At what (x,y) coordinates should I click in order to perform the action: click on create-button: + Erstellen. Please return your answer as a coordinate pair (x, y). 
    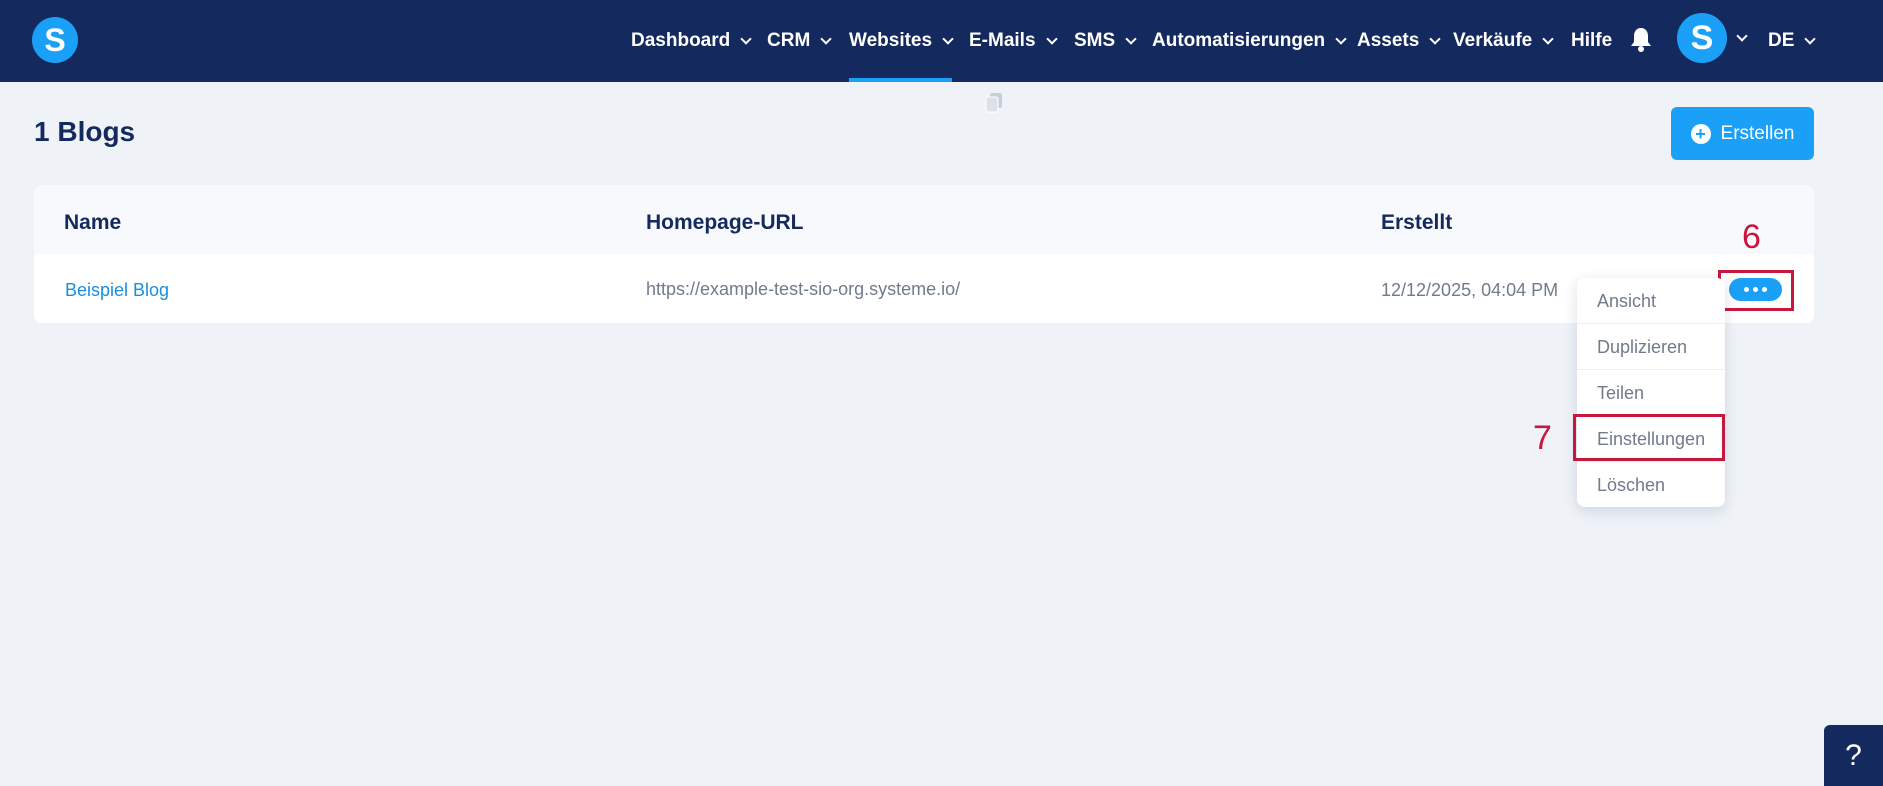
    Looking at the image, I should click on (1742, 133).